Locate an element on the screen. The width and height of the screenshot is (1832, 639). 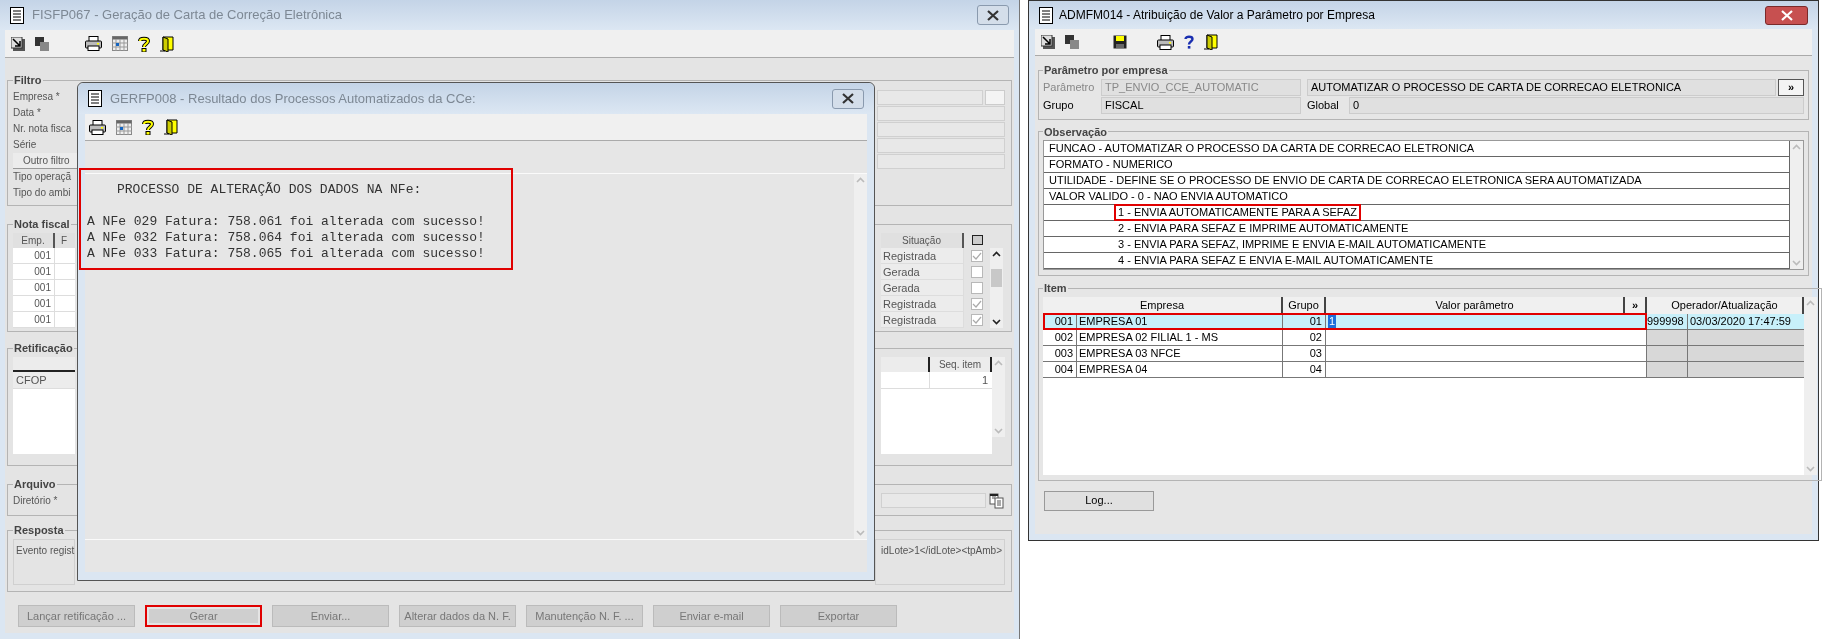
group-title: Item is located at coordinates (1055, 288).